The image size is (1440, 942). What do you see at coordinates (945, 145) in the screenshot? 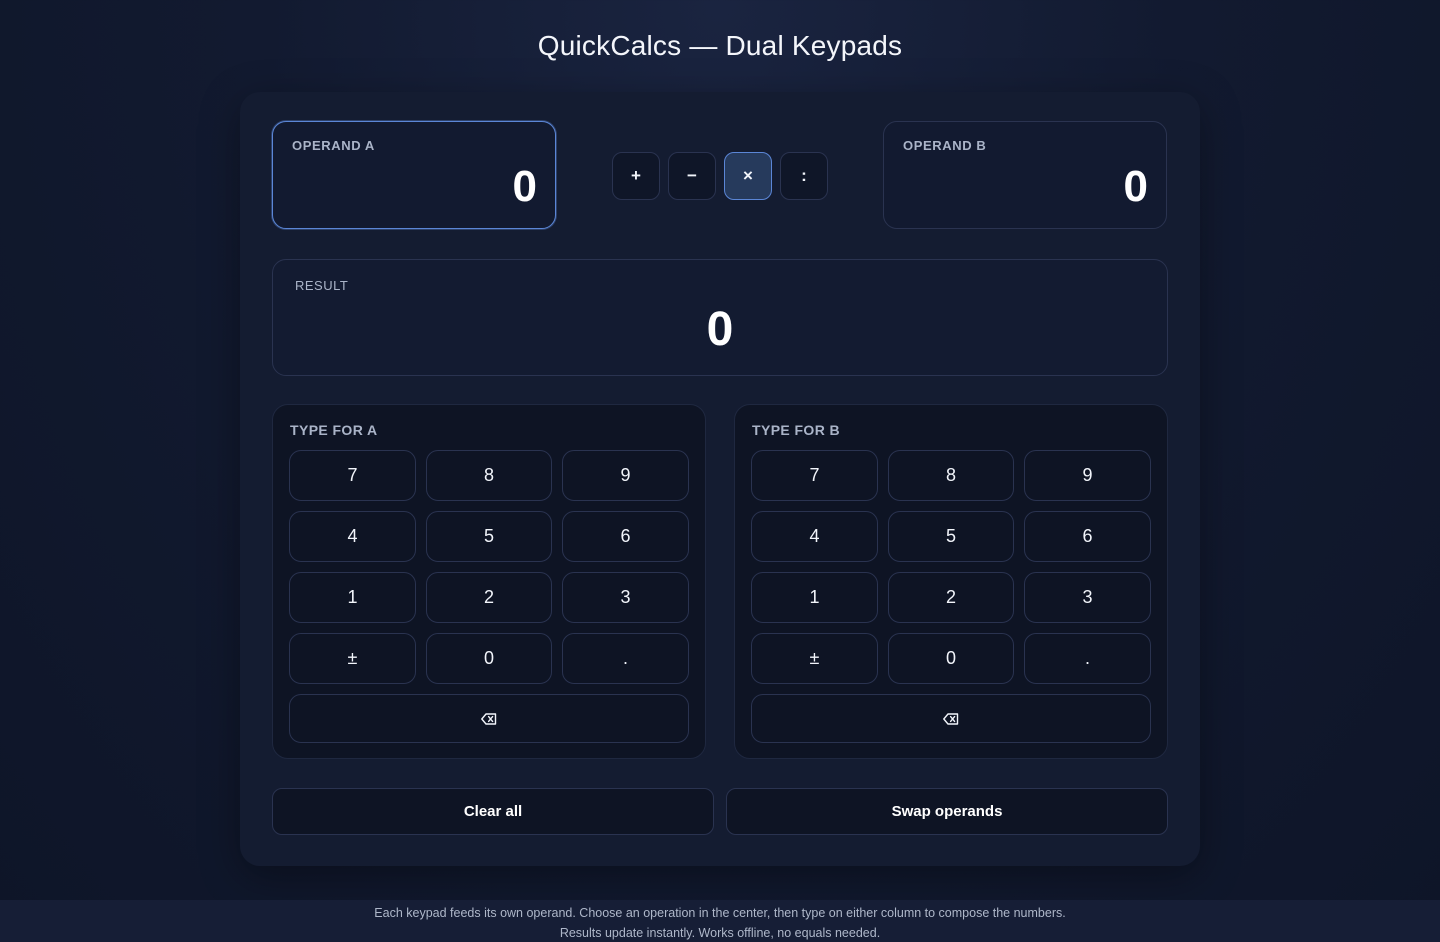
I see `operand-b-label: OPERAND B` at bounding box center [945, 145].